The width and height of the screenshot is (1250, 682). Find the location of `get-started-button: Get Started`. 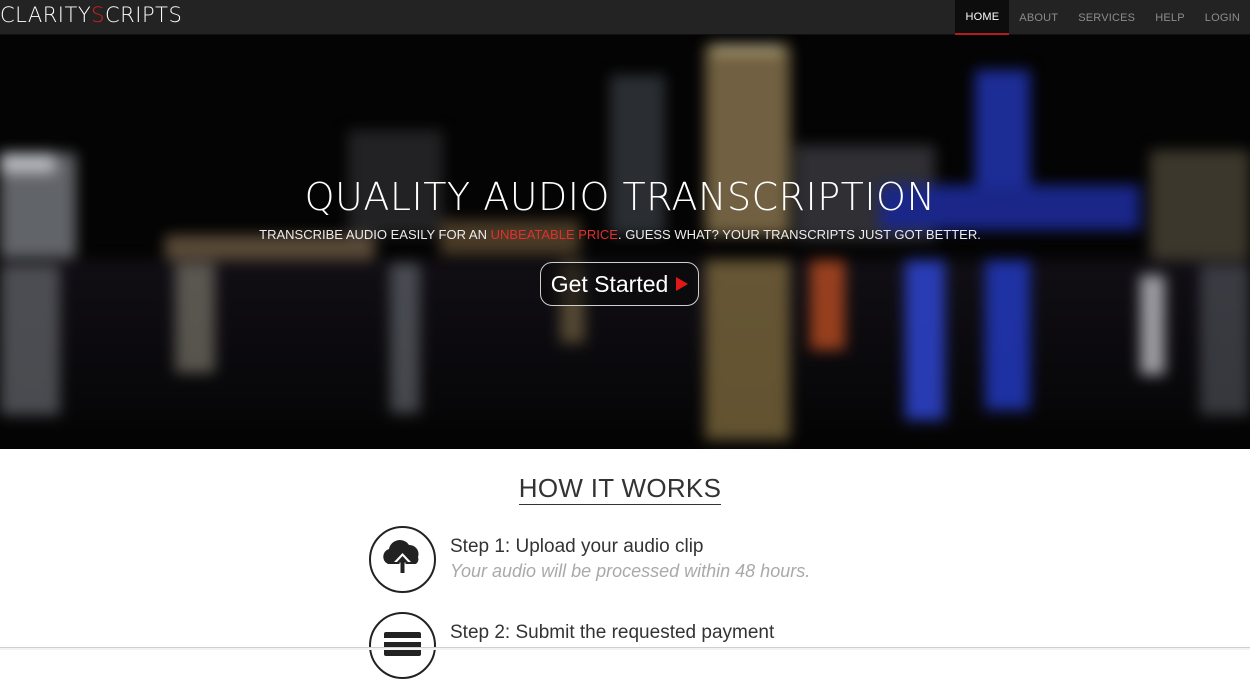

get-started-button: Get Started is located at coordinates (619, 284).